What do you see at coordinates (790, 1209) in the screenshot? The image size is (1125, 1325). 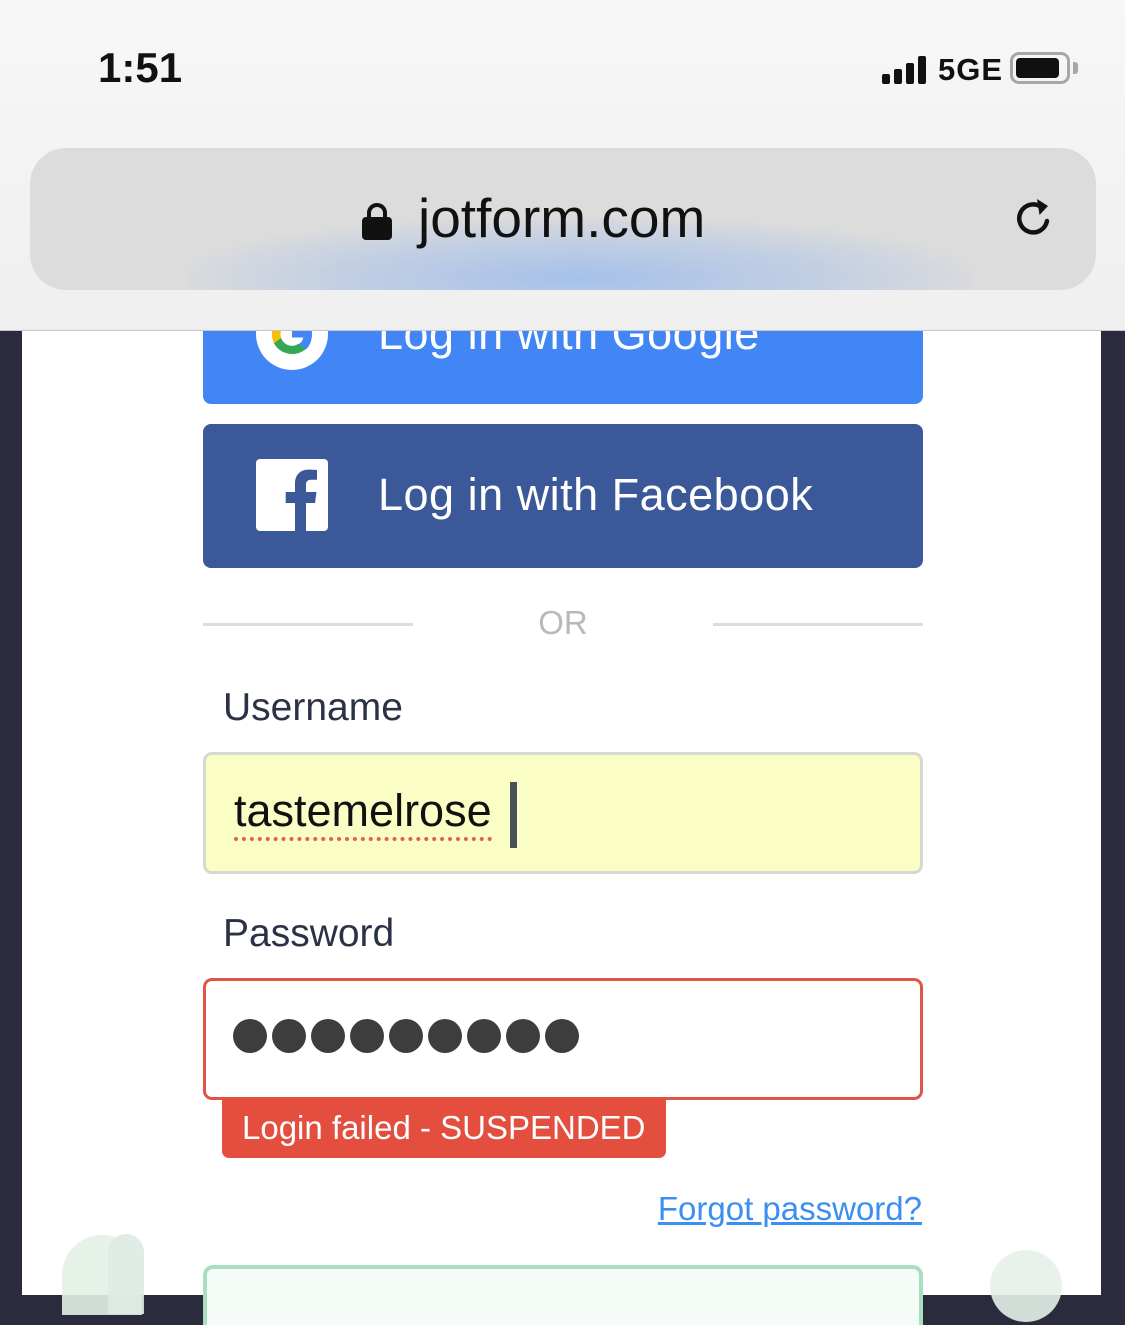 I see `forgot-password-link: Forgot password?` at bounding box center [790, 1209].